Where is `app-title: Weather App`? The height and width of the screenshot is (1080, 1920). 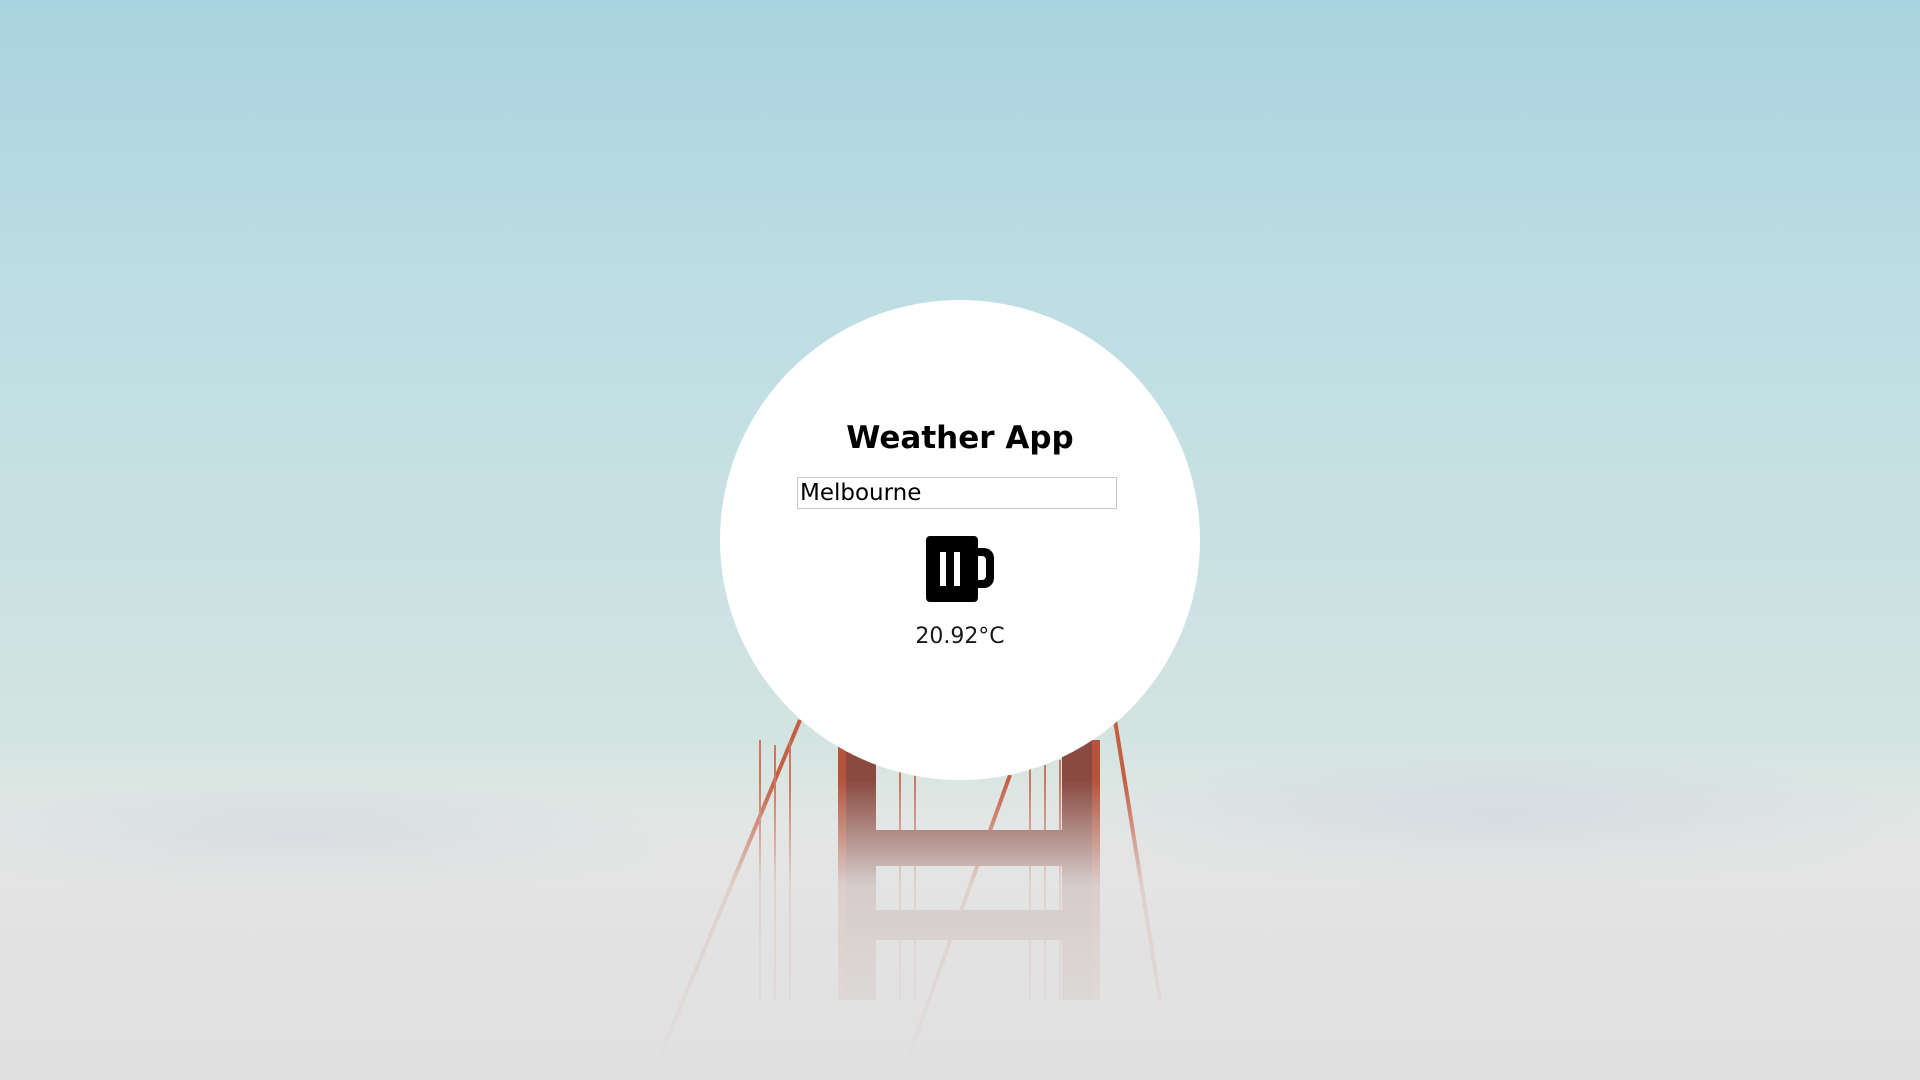 app-title: Weather App is located at coordinates (960, 438).